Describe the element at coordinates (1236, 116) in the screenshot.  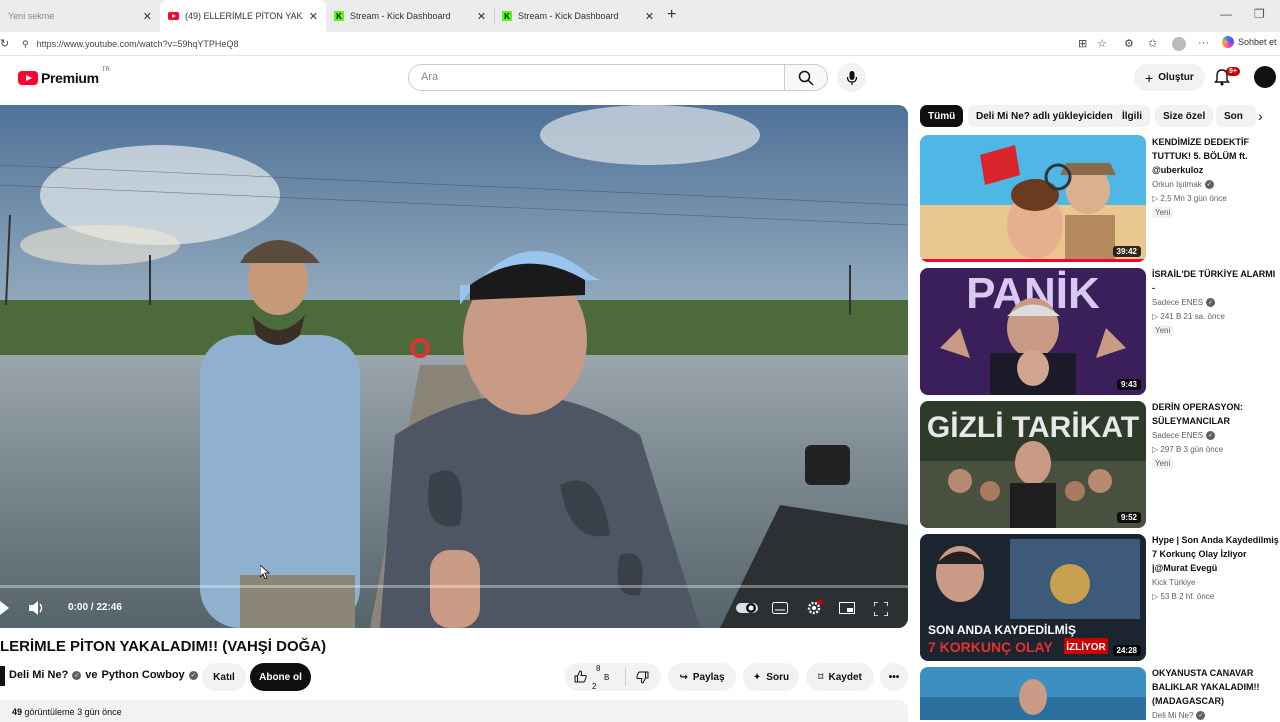
I see `chip-recent: Son` at that location.